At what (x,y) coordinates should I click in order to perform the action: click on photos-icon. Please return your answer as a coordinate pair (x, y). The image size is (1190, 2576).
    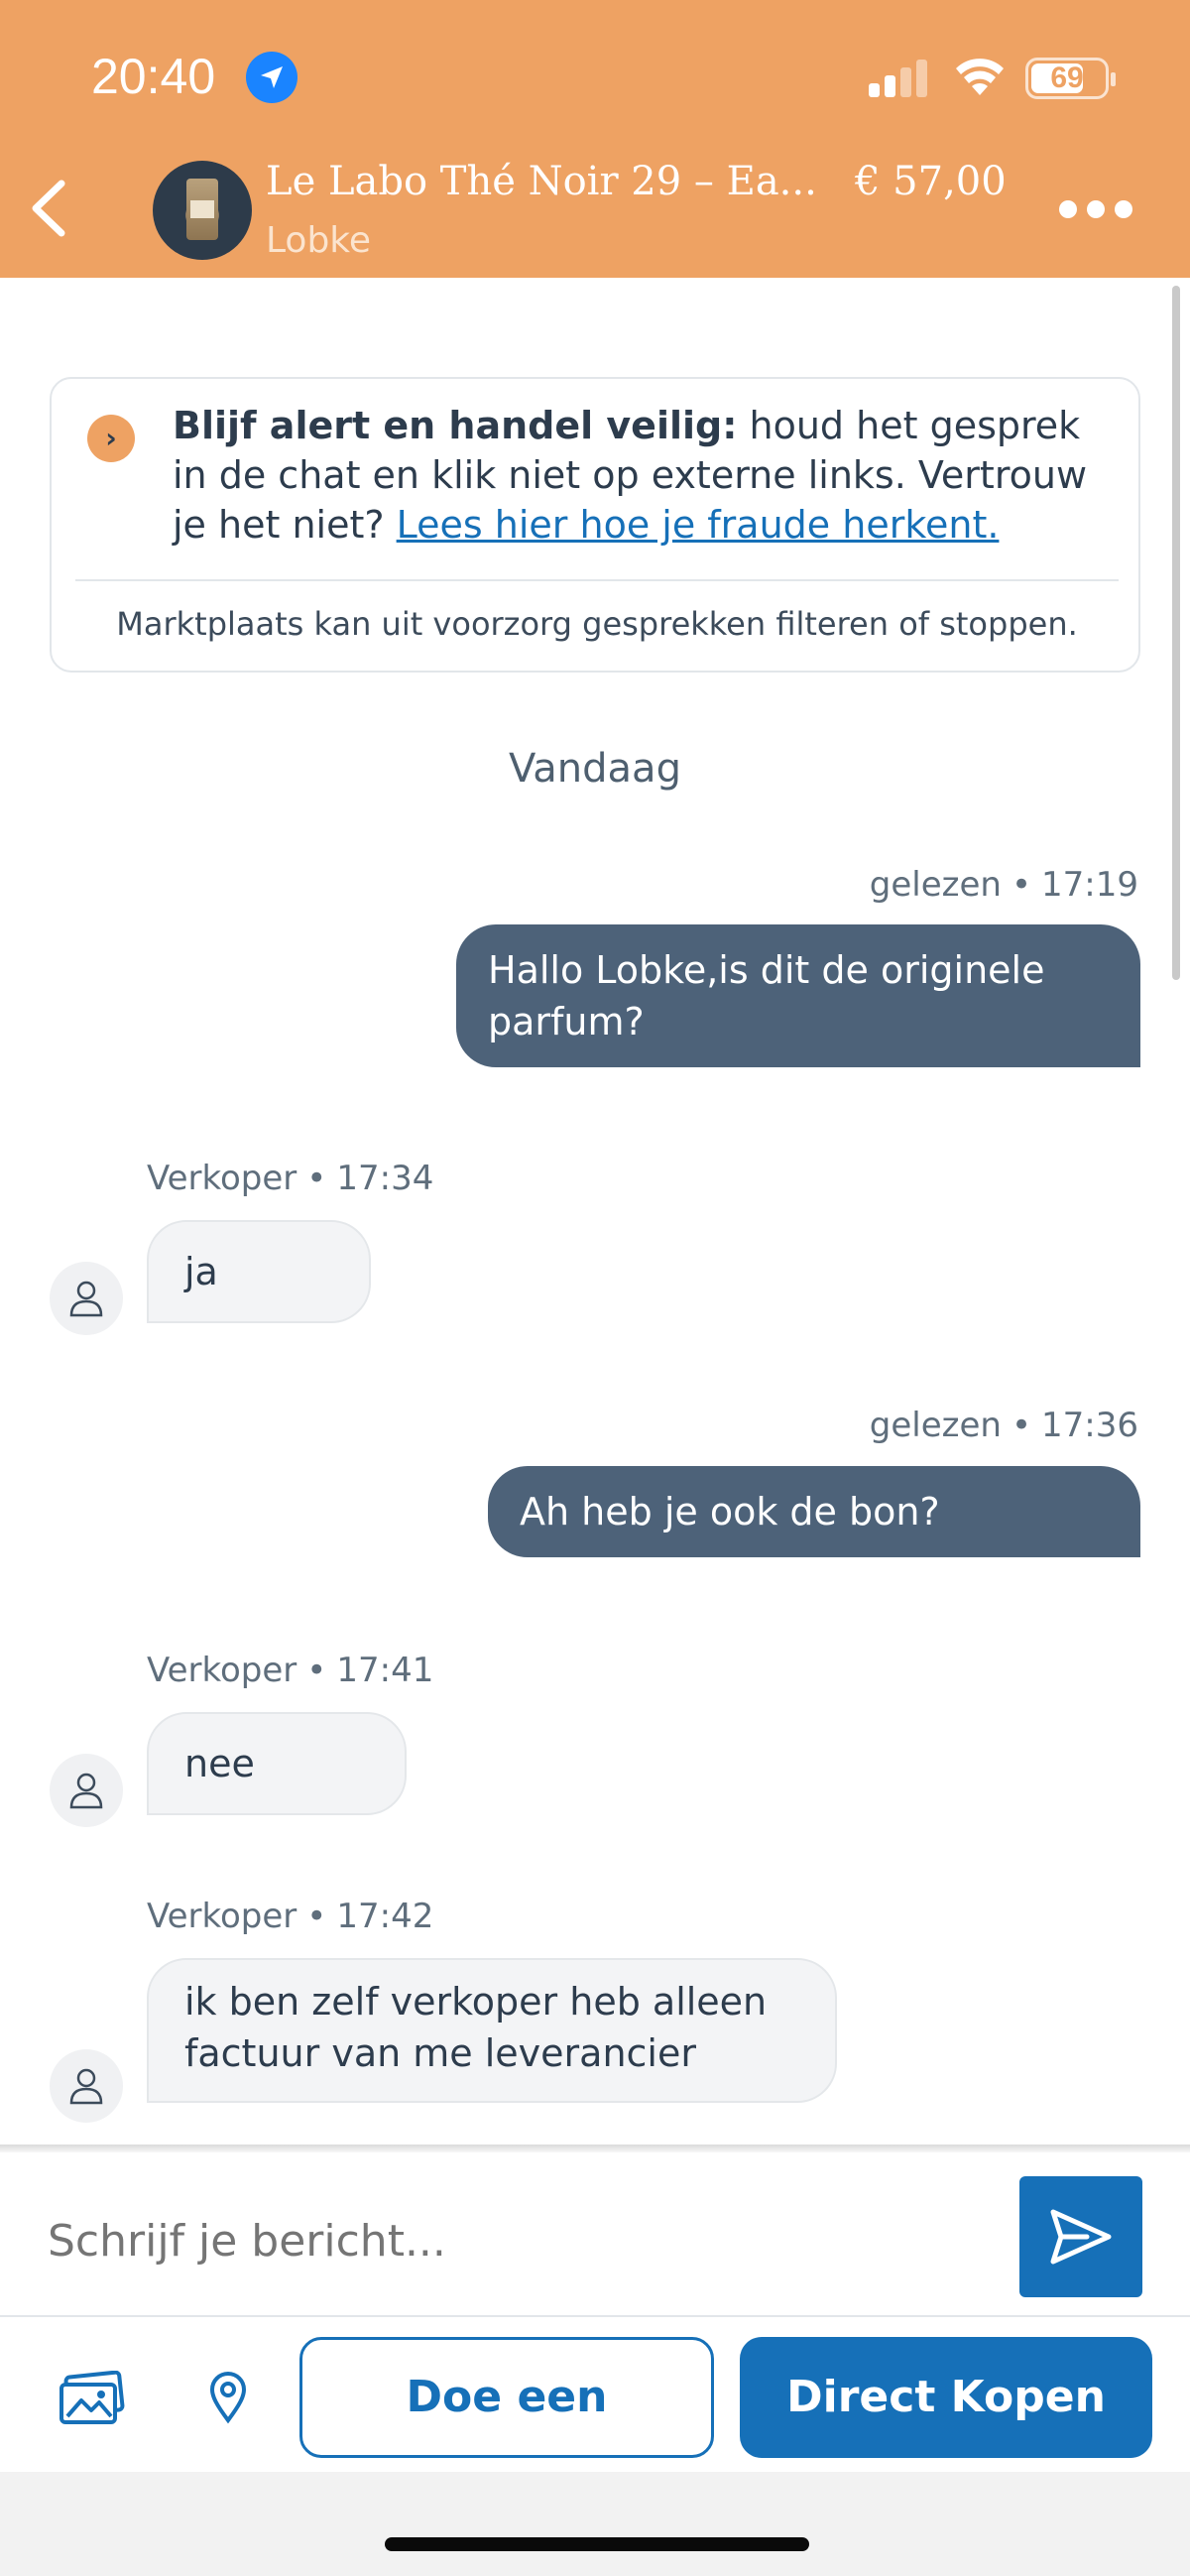
    Looking at the image, I should click on (92, 2398).